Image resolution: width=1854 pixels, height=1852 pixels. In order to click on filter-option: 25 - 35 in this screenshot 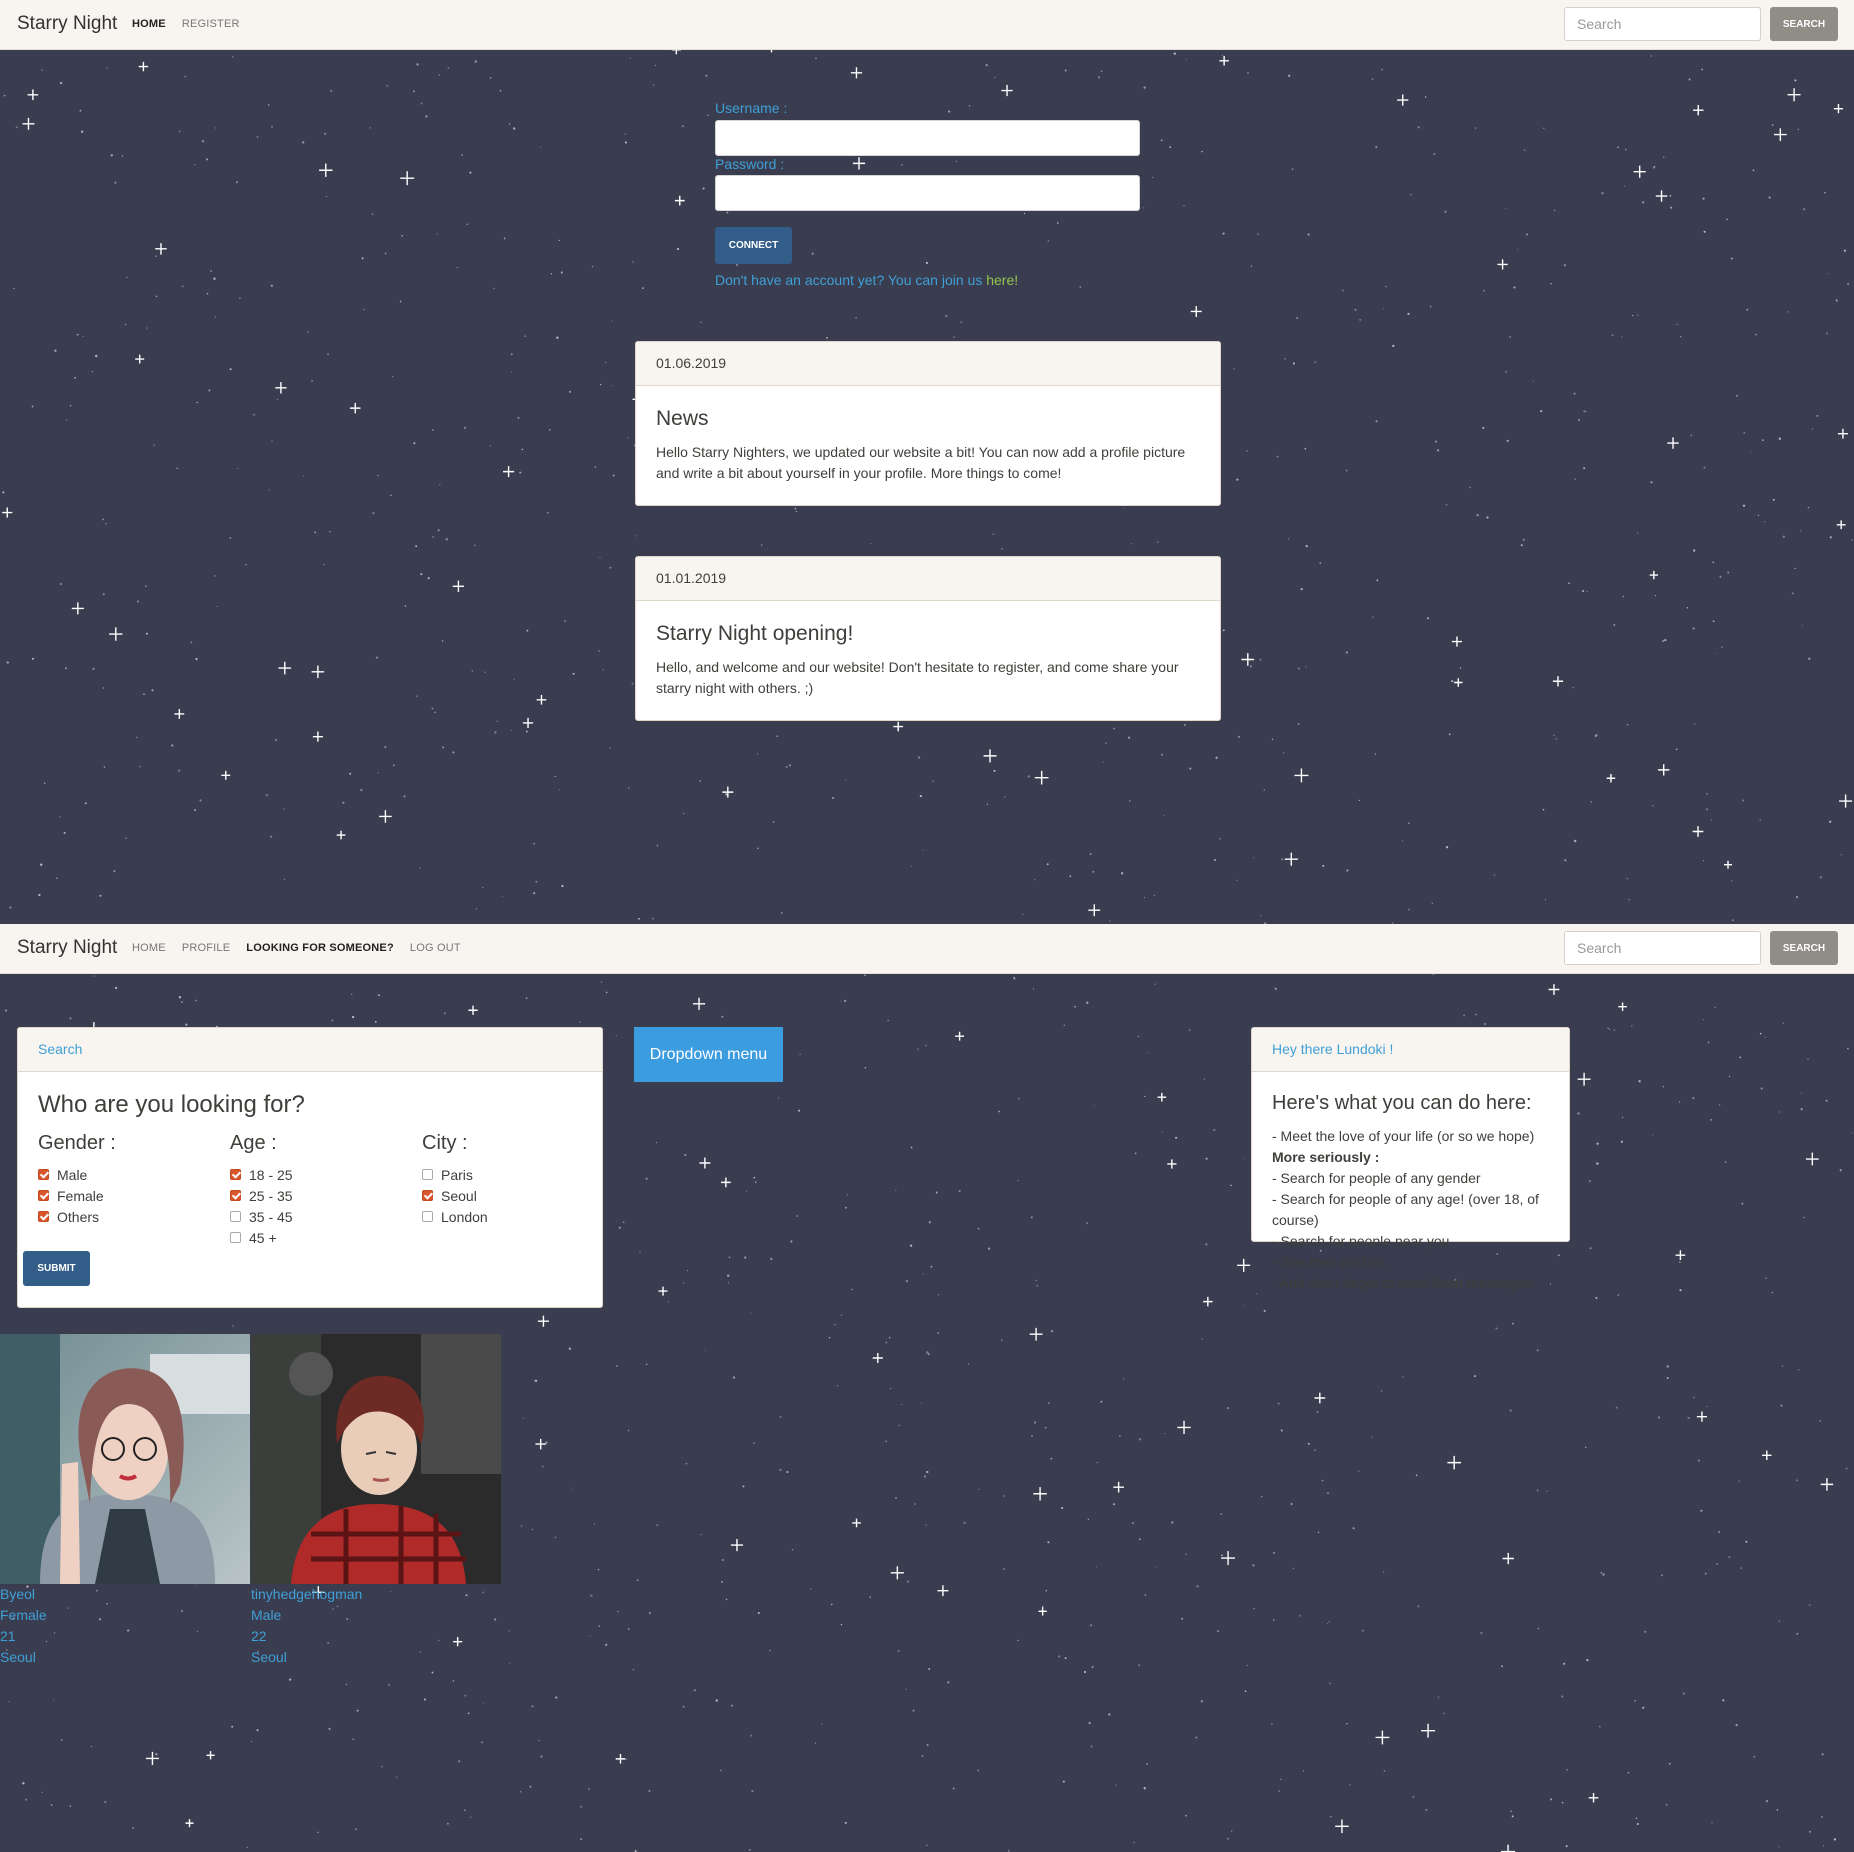, I will do `click(261, 1195)`.